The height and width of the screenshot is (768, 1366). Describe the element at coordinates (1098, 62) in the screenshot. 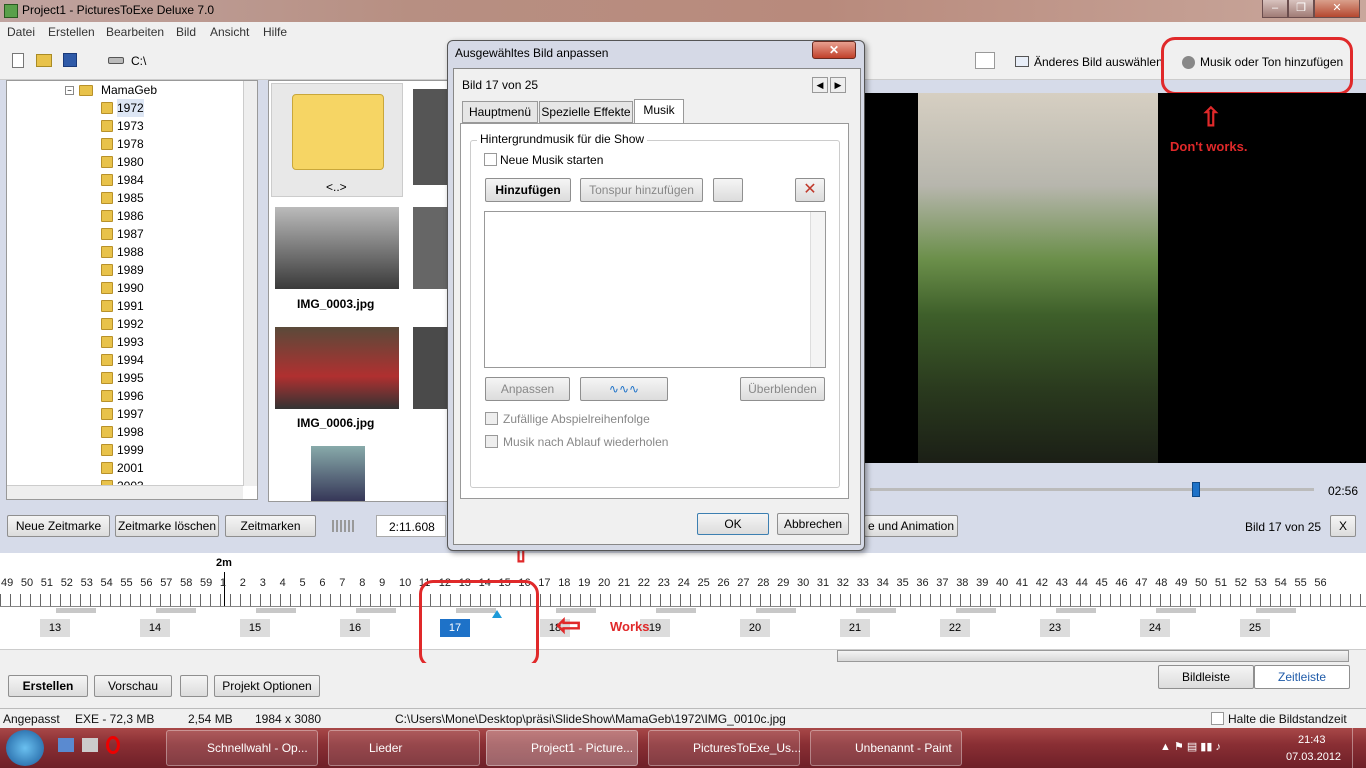

I see `change-image-button: Änderes Bild auswählen` at that location.